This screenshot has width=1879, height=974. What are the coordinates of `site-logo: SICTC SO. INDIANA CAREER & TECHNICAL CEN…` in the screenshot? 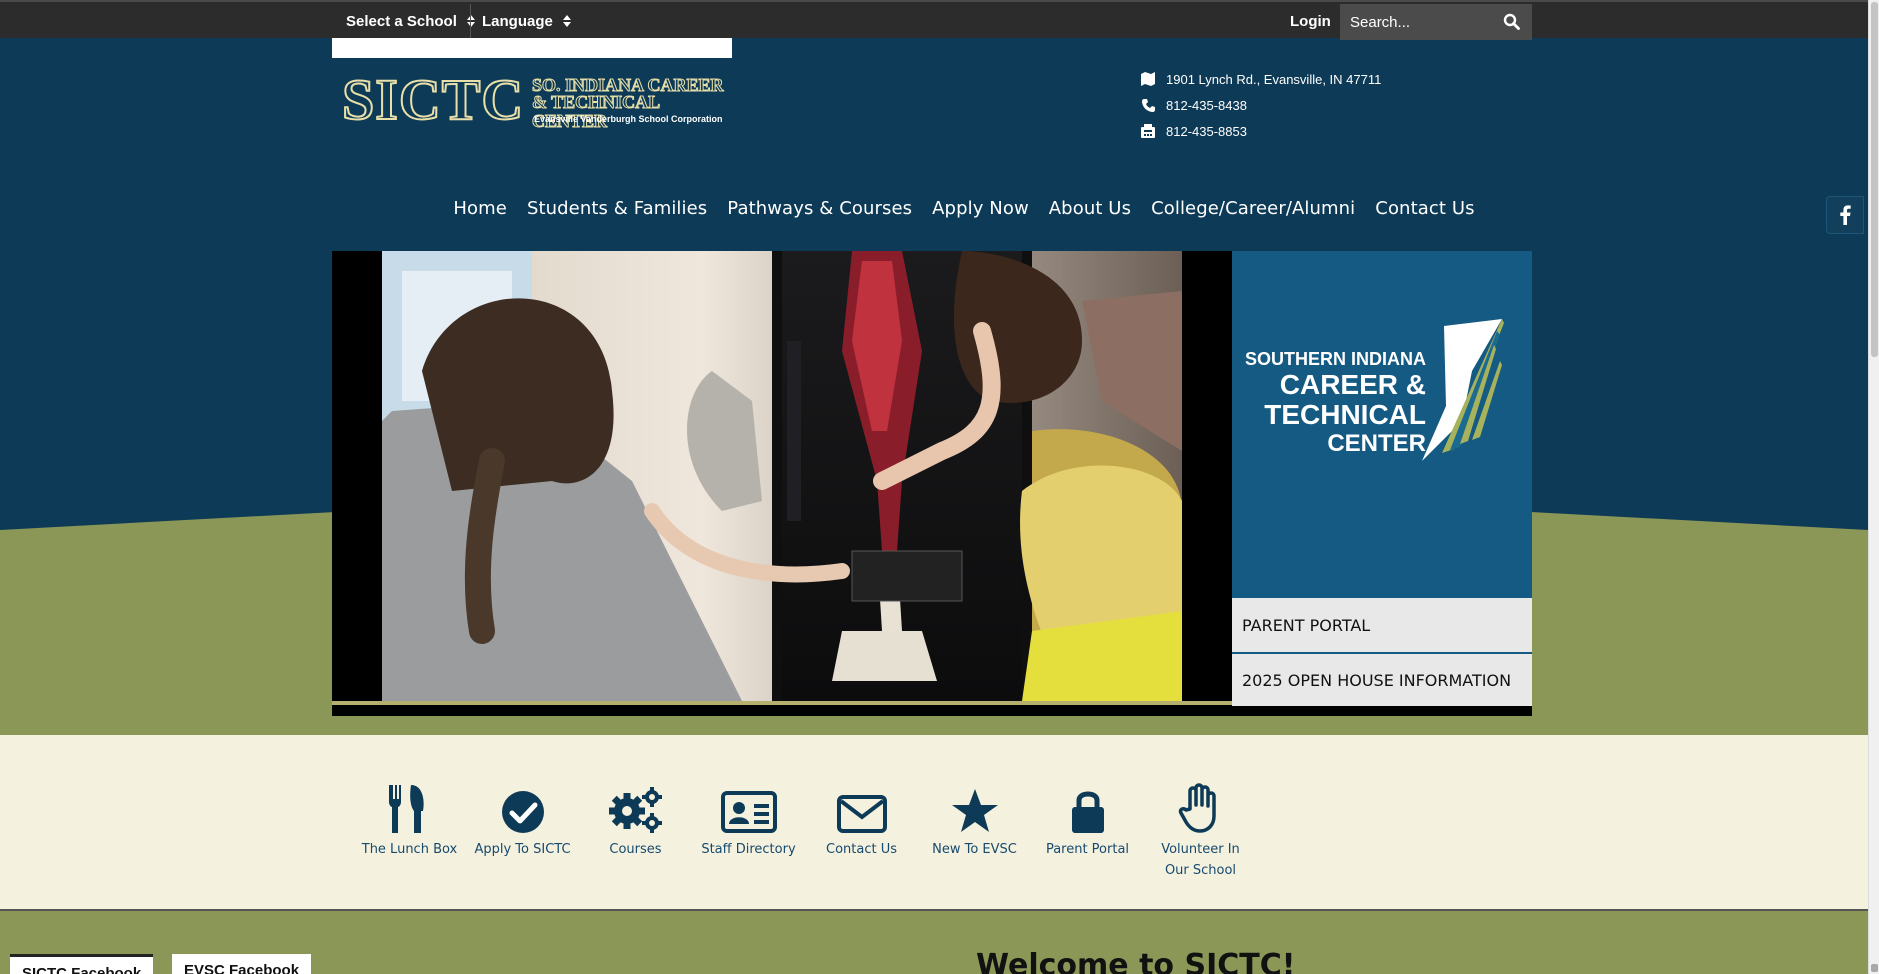 It's located at (533, 99).